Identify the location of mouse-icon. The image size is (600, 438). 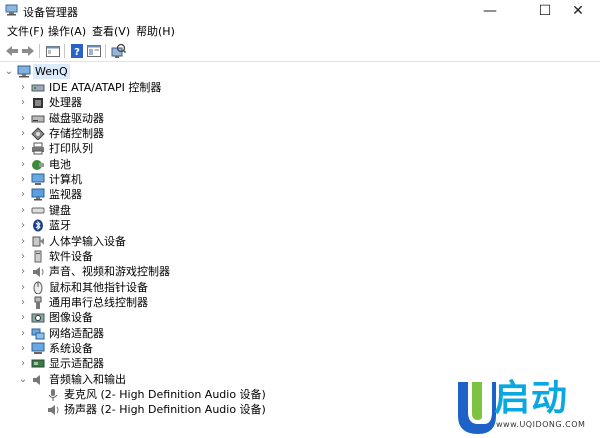
(38, 287).